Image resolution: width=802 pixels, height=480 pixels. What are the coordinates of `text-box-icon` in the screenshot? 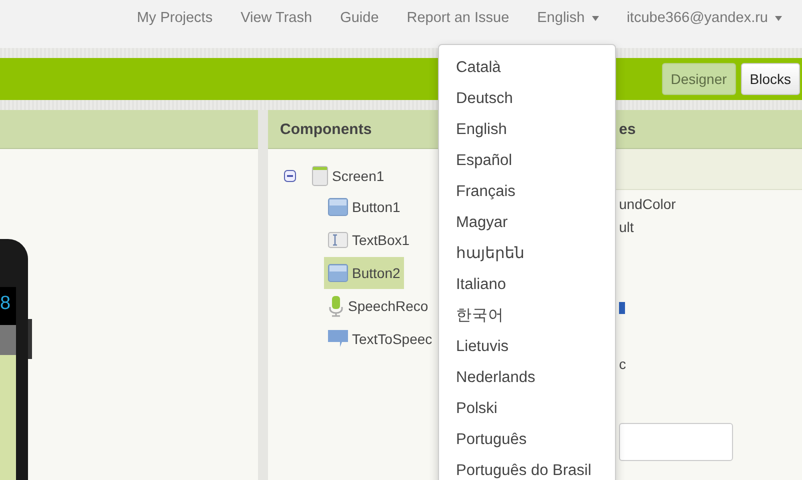 It's located at (338, 240).